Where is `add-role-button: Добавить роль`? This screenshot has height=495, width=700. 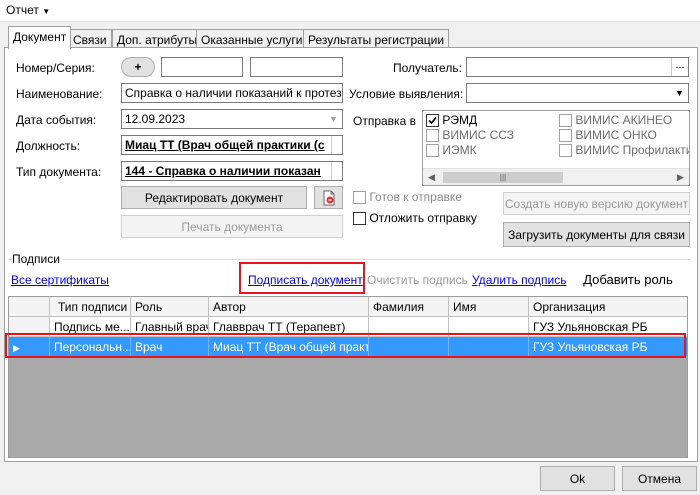 add-role-button: Добавить роль is located at coordinates (628, 279).